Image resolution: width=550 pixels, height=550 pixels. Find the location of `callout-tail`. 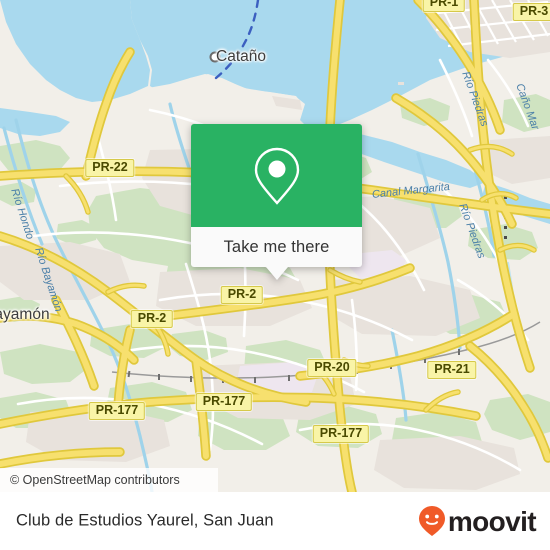

callout-tail is located at coordinates (276, 273).